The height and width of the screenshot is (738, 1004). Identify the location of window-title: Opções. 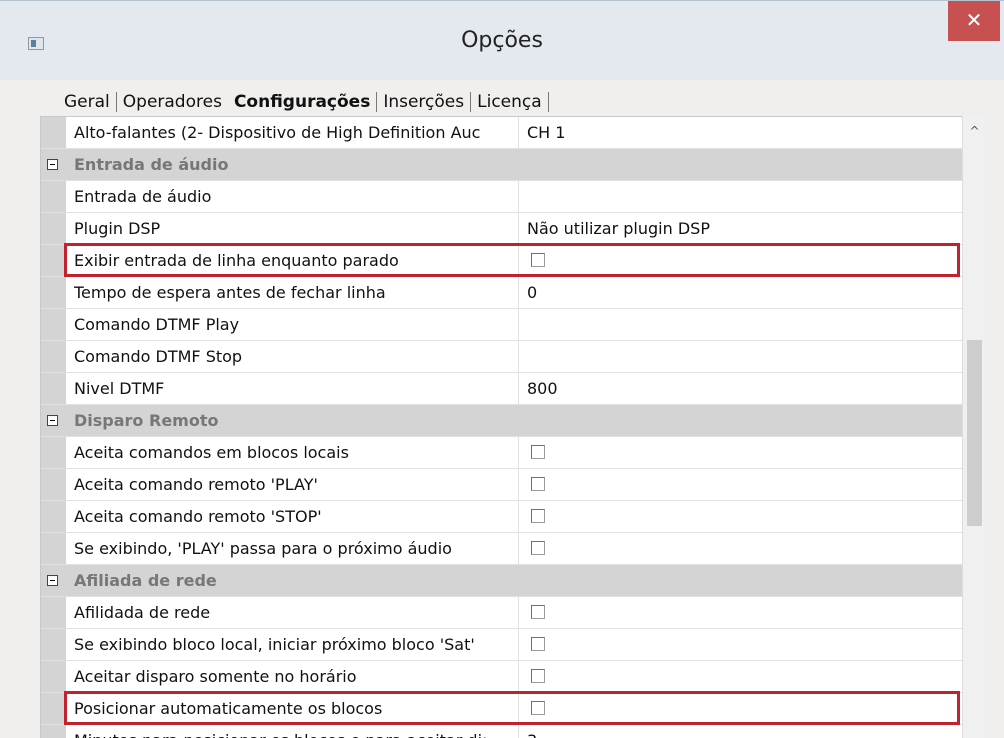
(502, 40).